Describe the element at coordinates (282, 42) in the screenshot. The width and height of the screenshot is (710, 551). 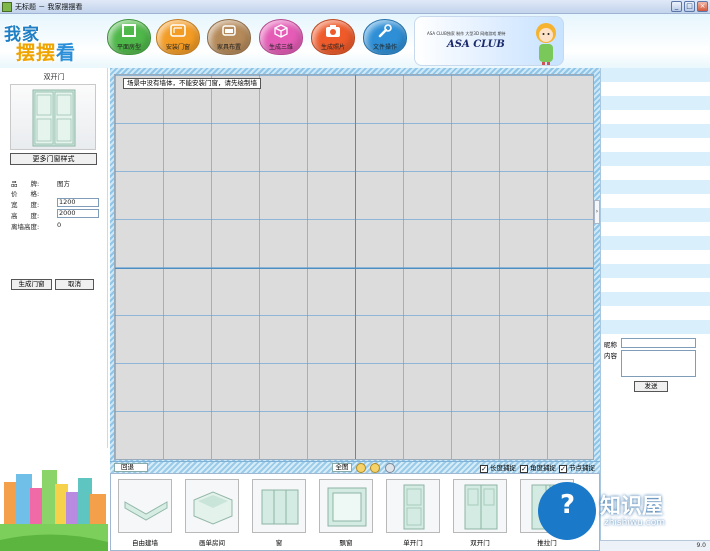
I see `tool-3d-button: 生成三维` at that location.